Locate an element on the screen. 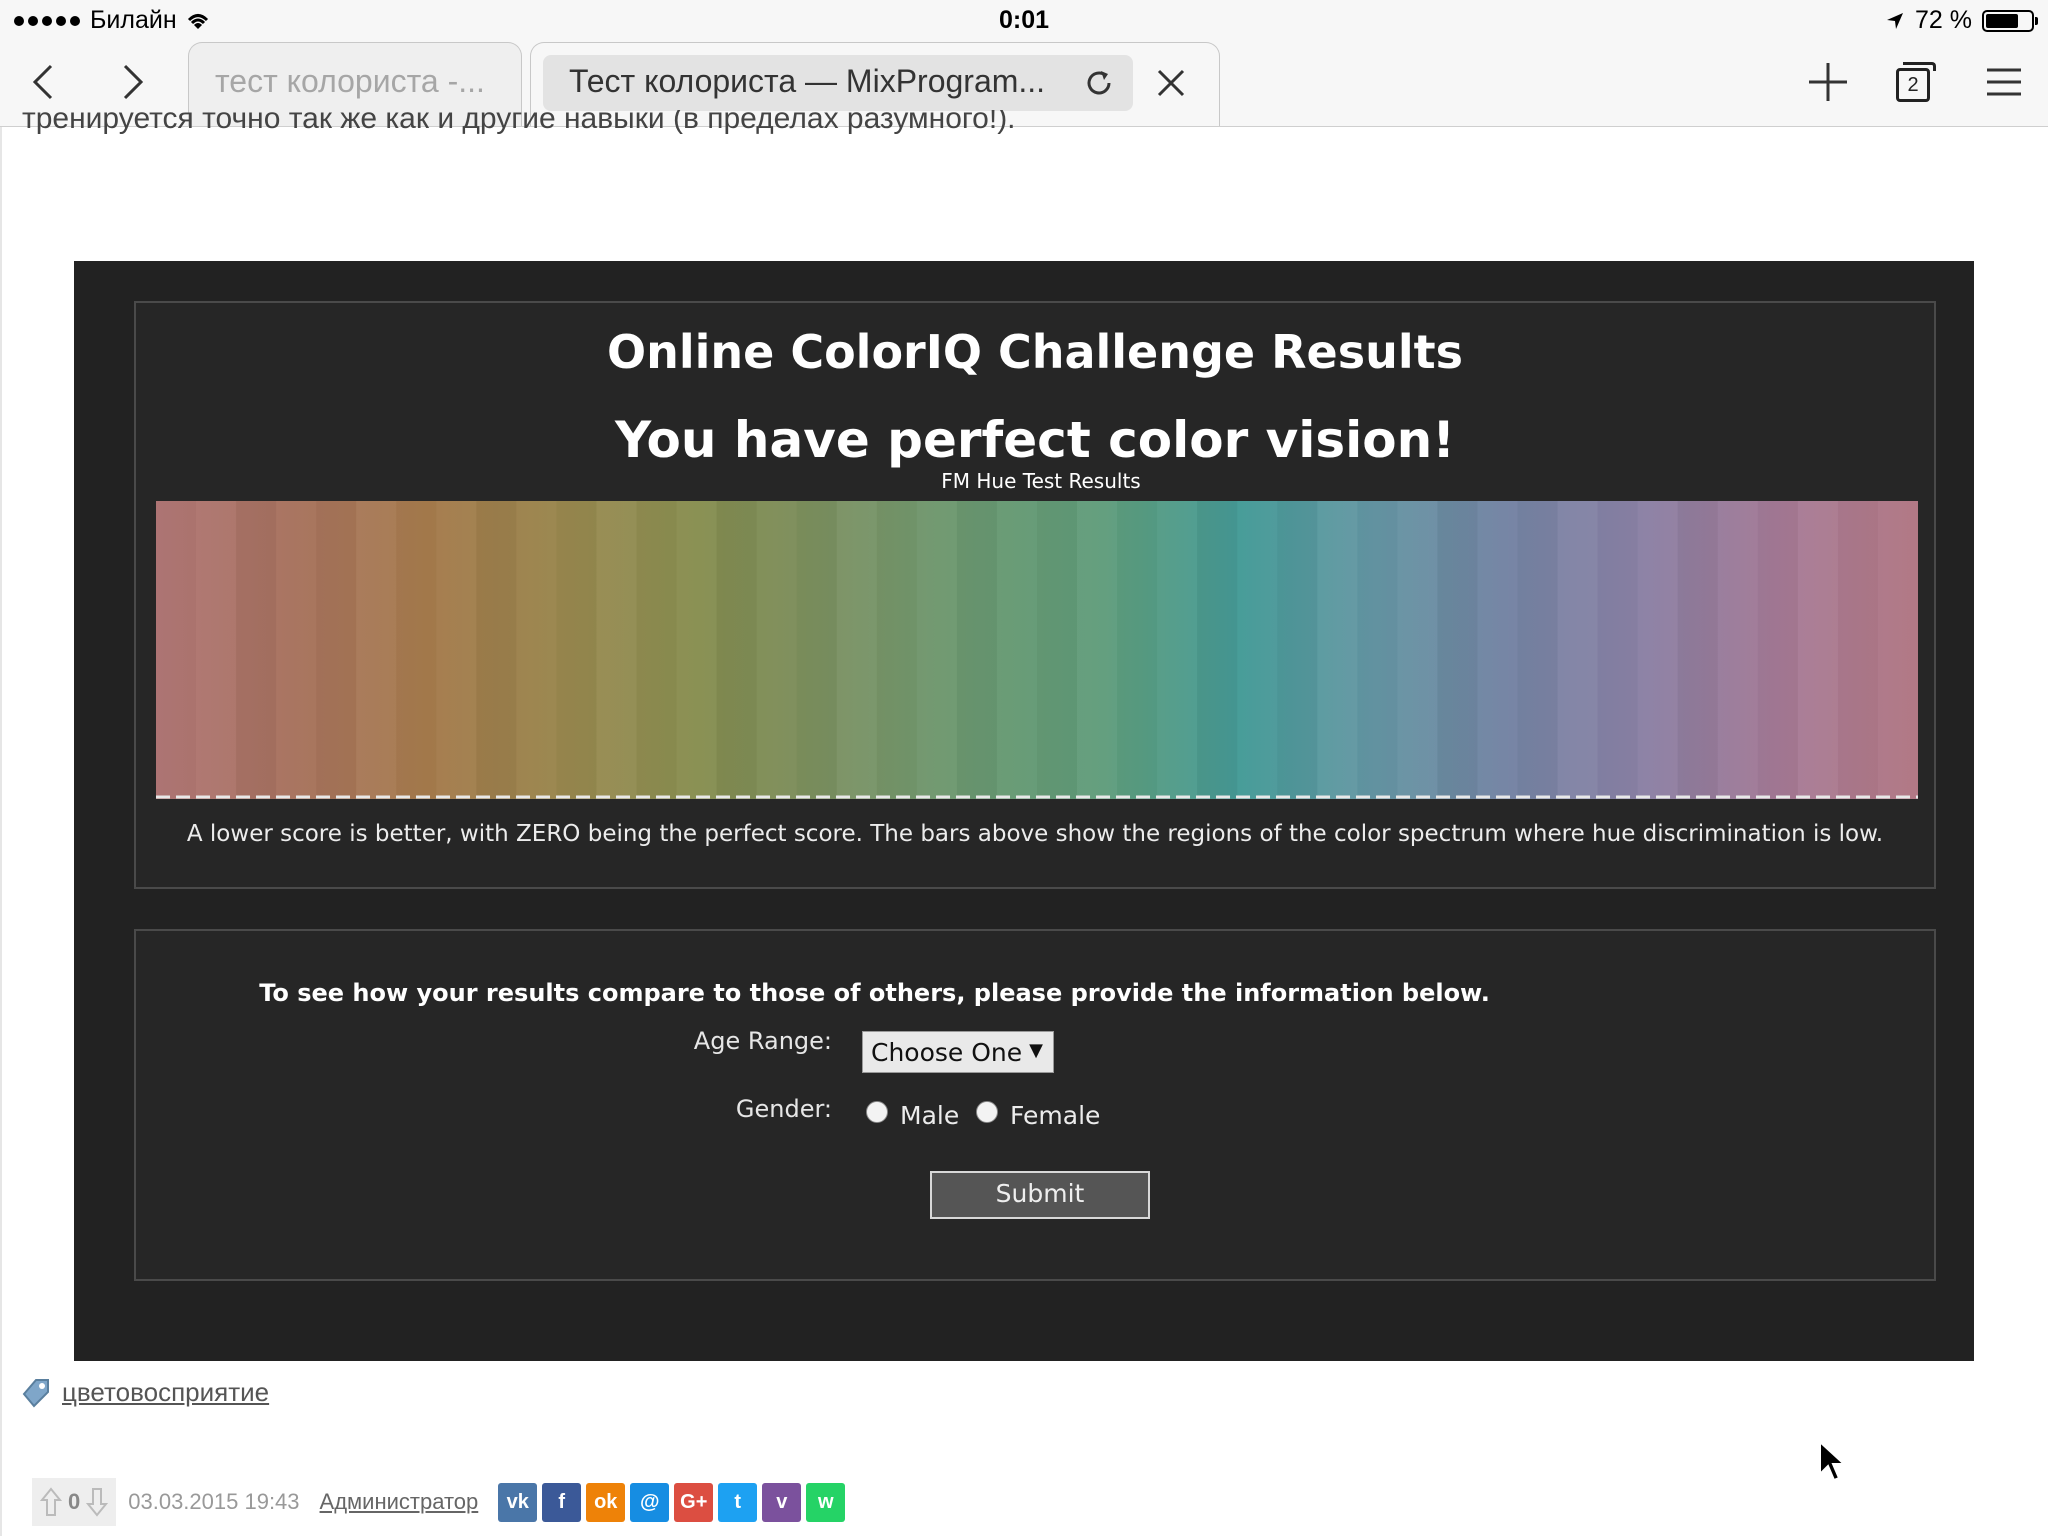 This screenshot has width=2048, height=1536. battery-icon is located at coordinates (2010, 20).